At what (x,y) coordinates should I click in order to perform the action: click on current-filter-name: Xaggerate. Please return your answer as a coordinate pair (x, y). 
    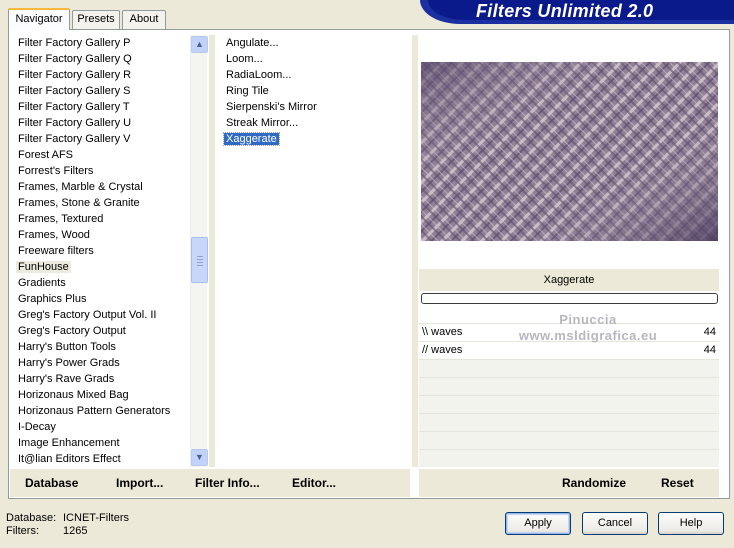
    Looking at the image, I should click on (569, 280).